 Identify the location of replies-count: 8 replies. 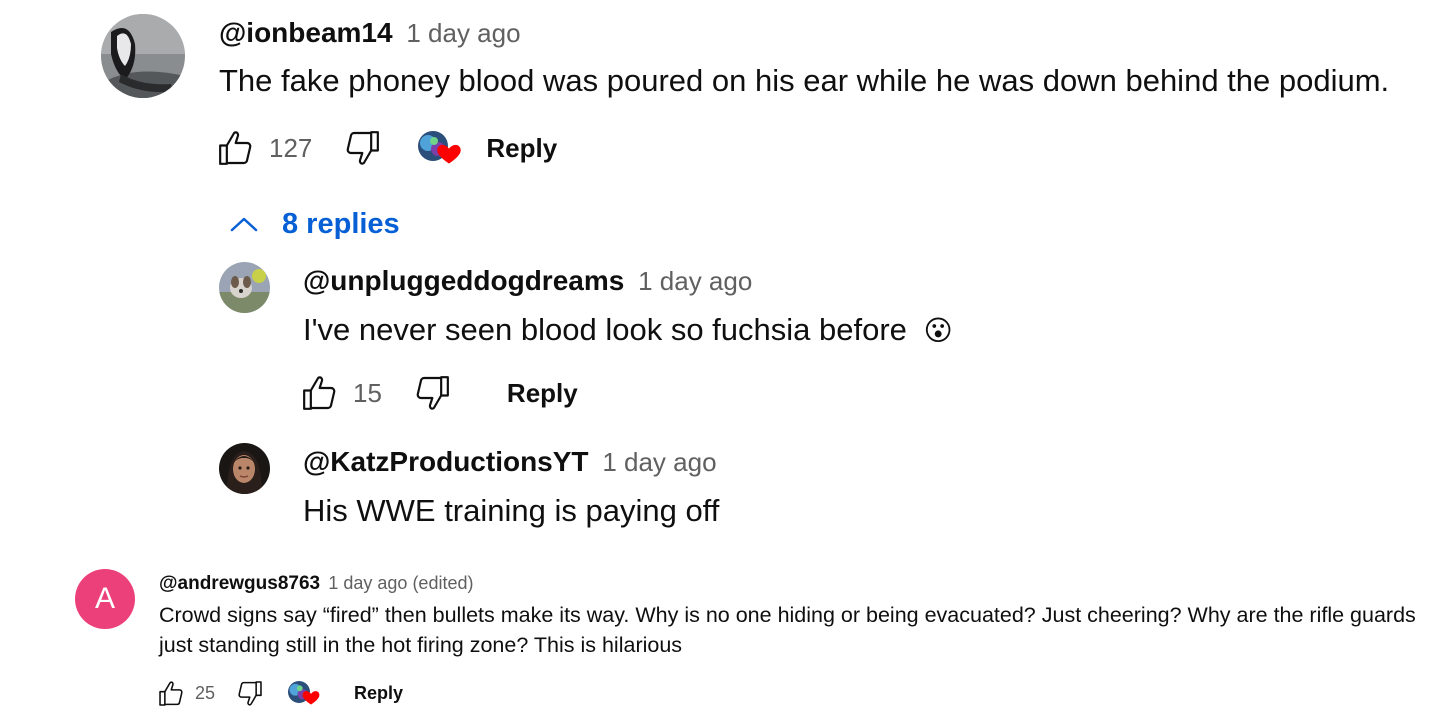
(341, 224).